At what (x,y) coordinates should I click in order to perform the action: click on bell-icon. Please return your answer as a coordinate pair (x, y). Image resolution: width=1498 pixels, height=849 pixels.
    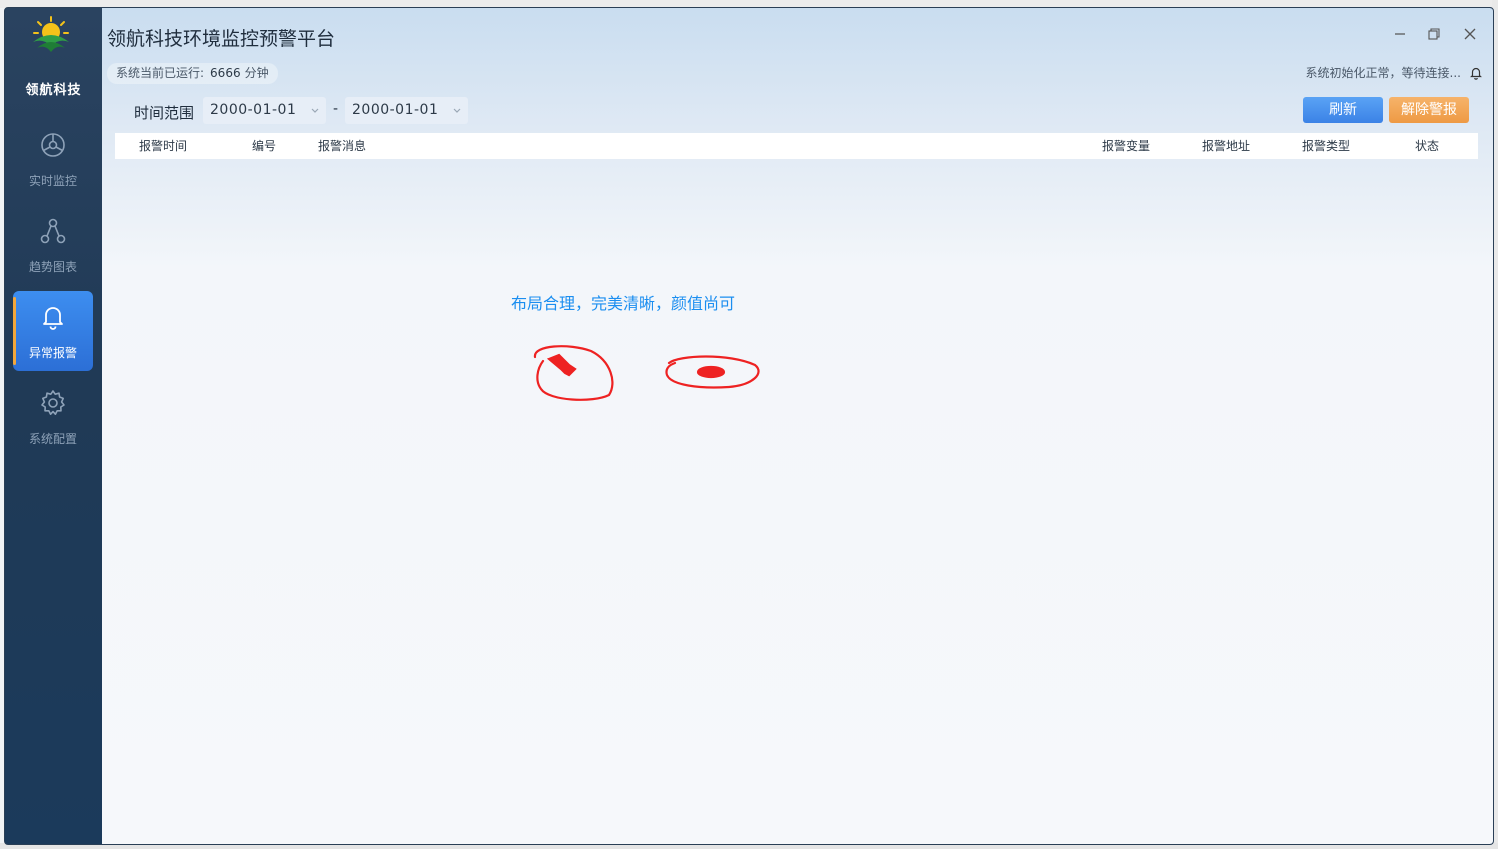
    Looking at the image, I should click on (53, 317).